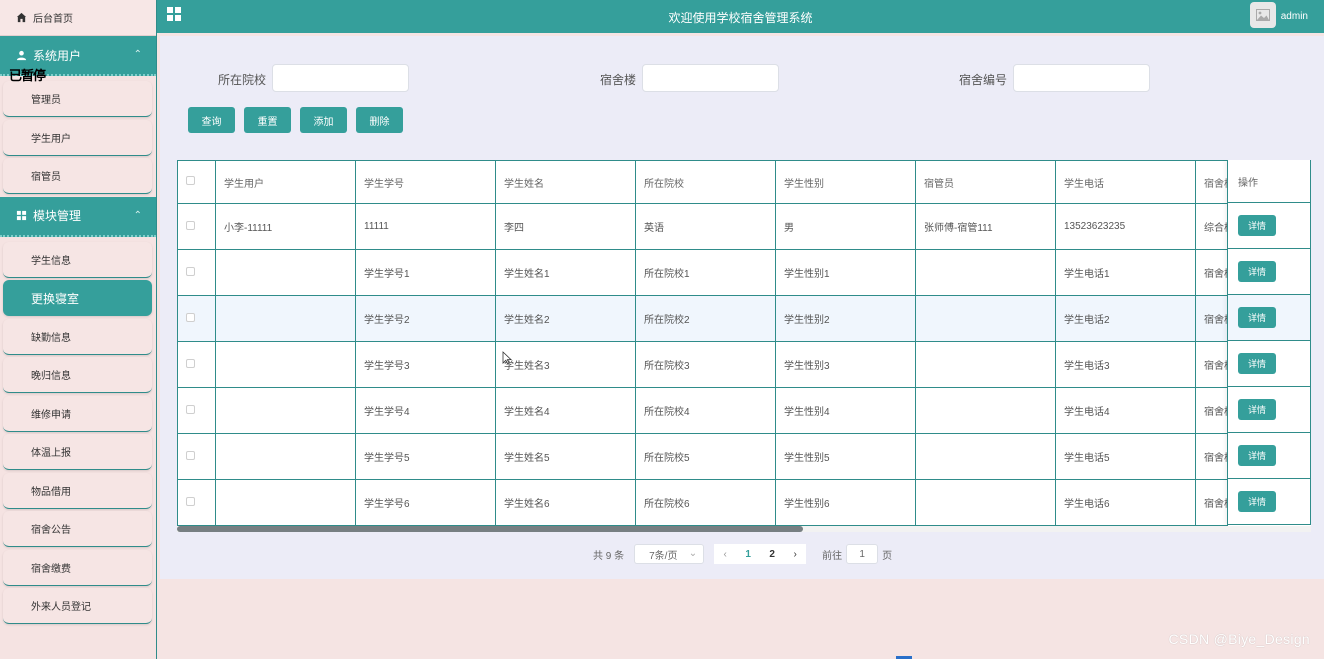 The width and height of the screenshot is (1324, 659). What do you see at coordinates (1263, 15) in the screenshot?
I see `avatar` at bounding box center [1263, 15].